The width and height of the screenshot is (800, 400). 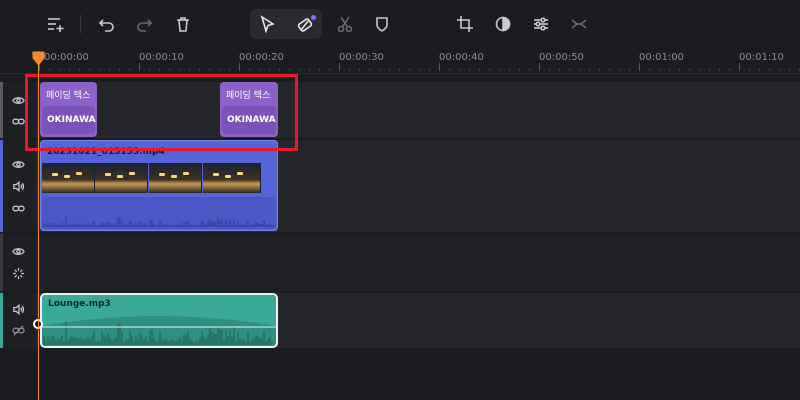 What do you see at coordinates (400, 24) in the screenshot?
I see `timeline-toolbar` at bounding box center [400, 24].